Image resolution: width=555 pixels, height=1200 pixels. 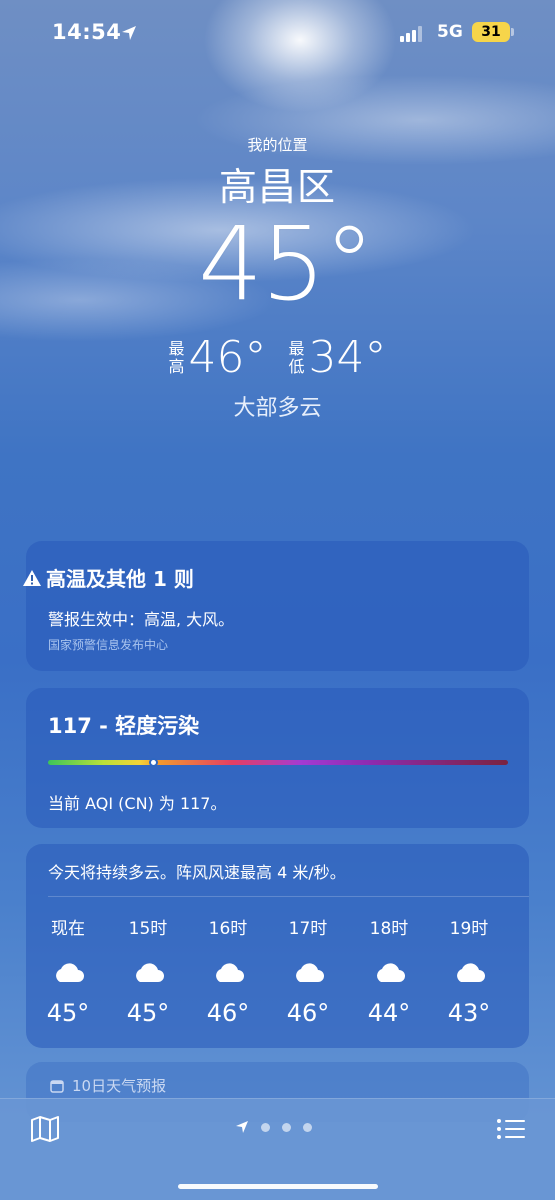 What do you see at coordinates (45, 1129) in the screenshot?
I see `map-icon` at bounding box center [45, 1129].